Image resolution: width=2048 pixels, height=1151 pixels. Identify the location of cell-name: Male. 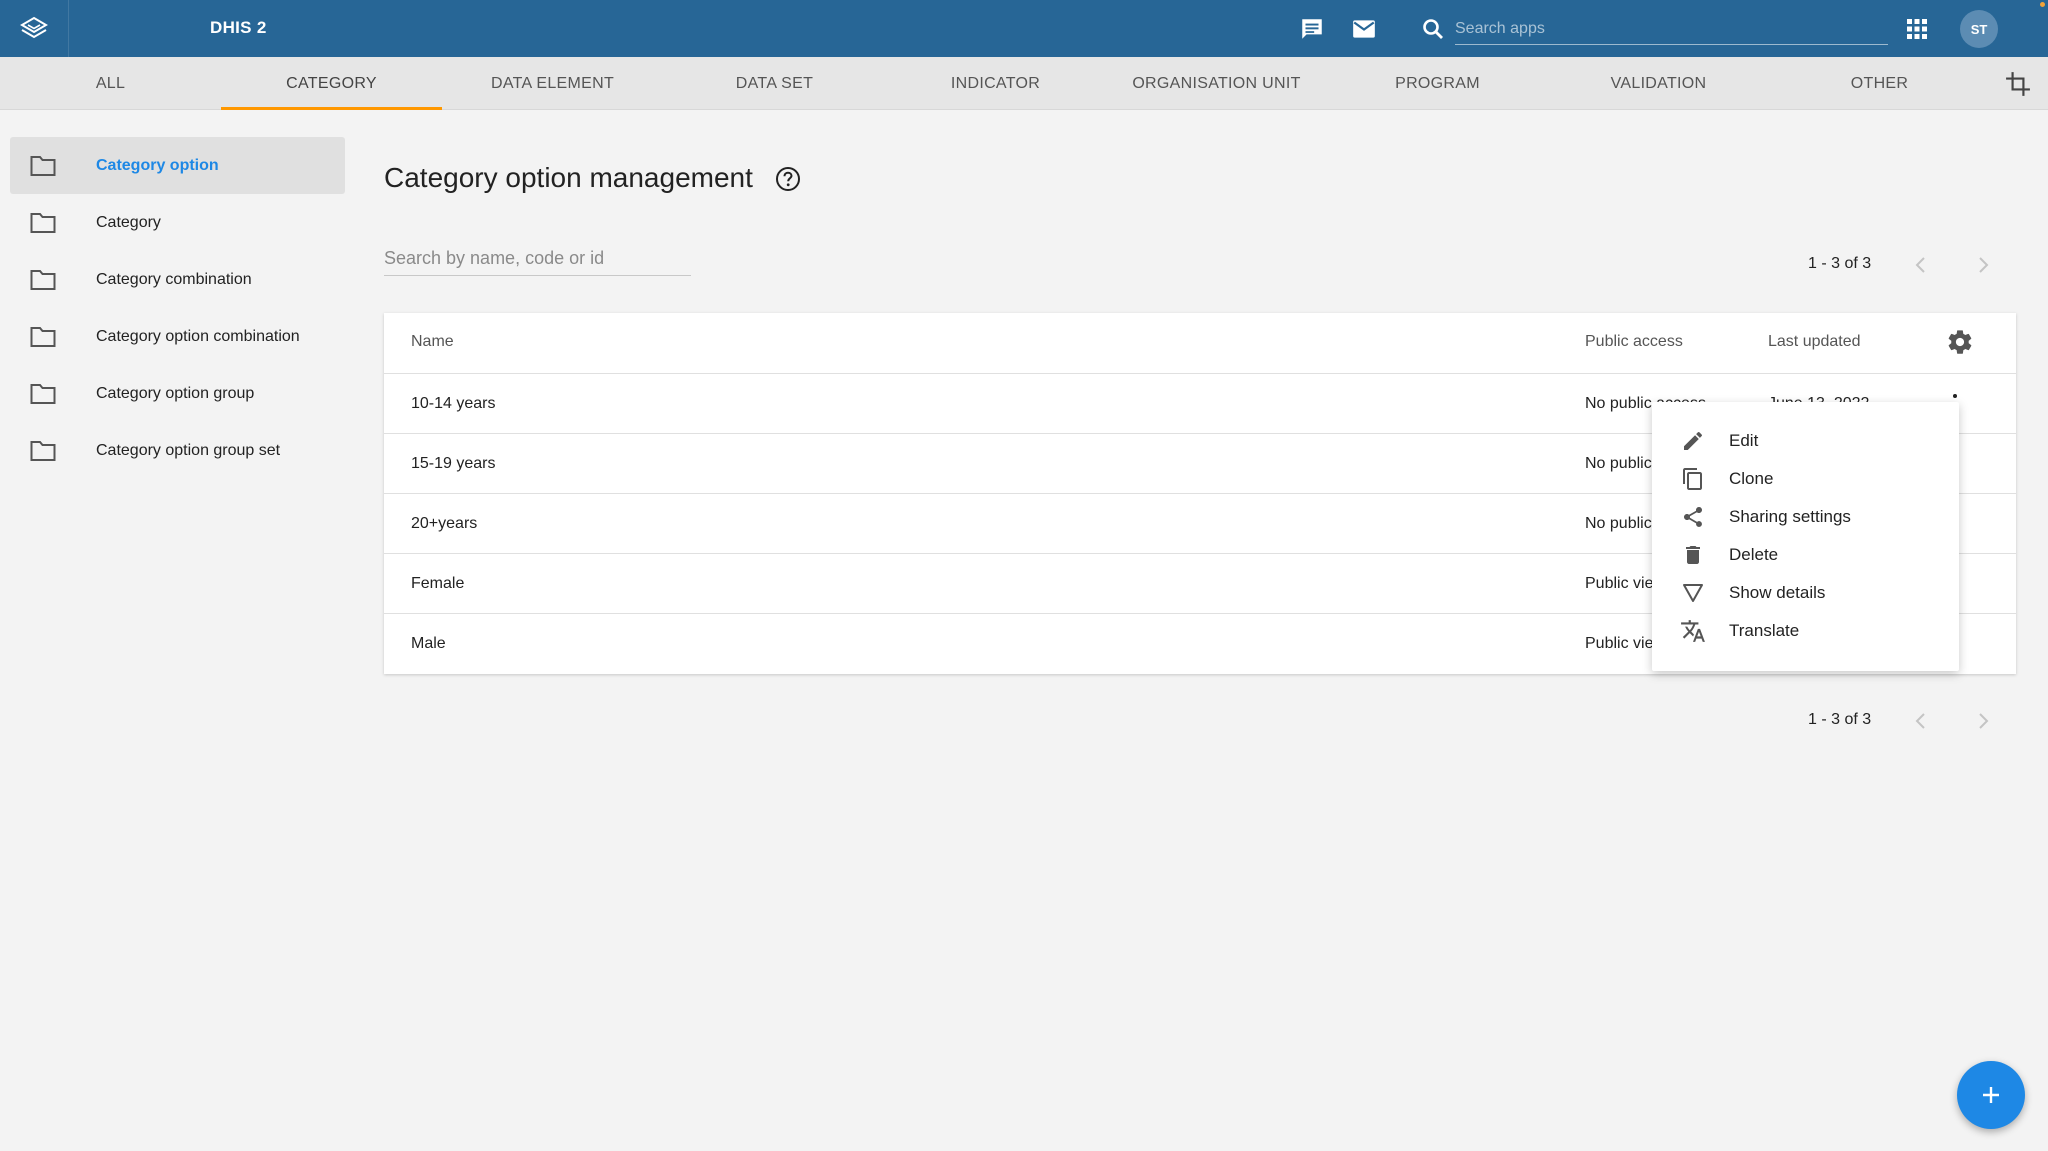
(428, 643).